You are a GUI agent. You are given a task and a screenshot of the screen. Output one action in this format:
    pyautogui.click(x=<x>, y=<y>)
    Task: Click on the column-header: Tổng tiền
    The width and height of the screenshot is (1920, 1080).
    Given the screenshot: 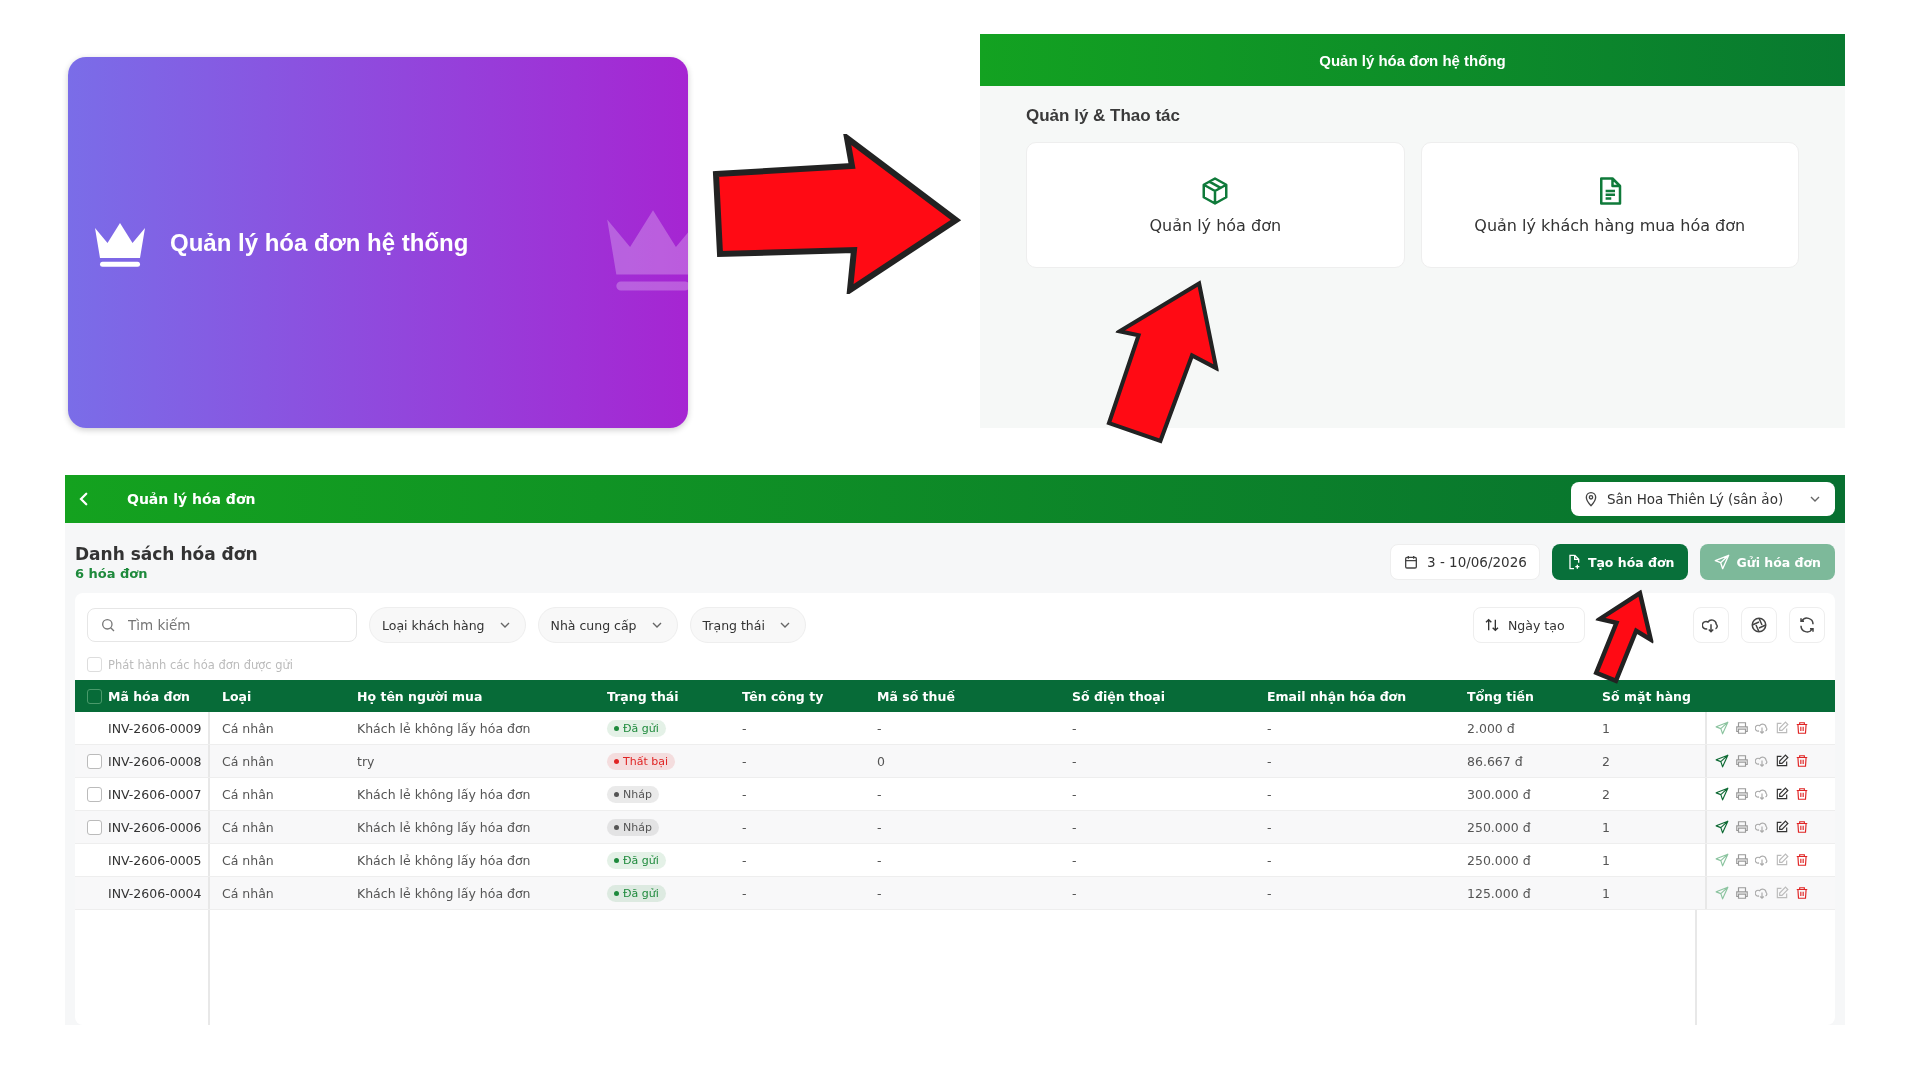 What is the action you would take?
    pyautogui.click(x=1500, y=696)
    